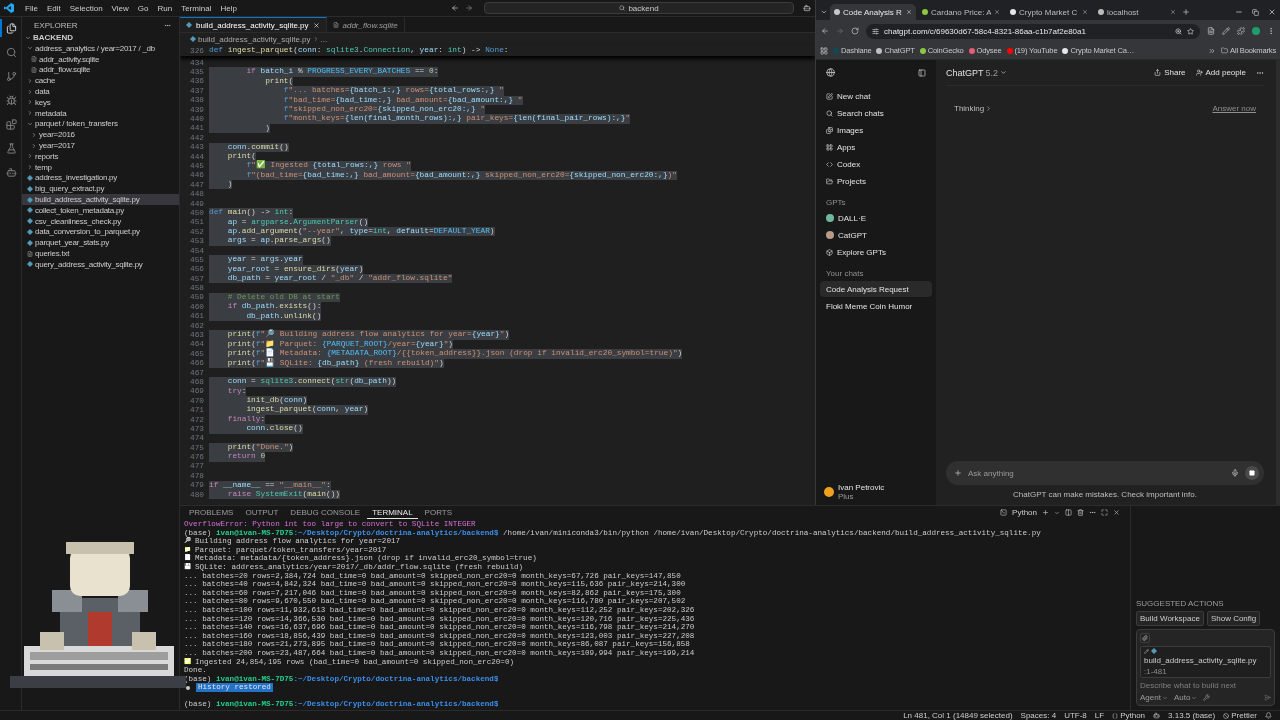  What do you see at coordinates (438, 512) in the screenshot?
I see `panel-tab: PORTS` at bounding box center [438, 512].